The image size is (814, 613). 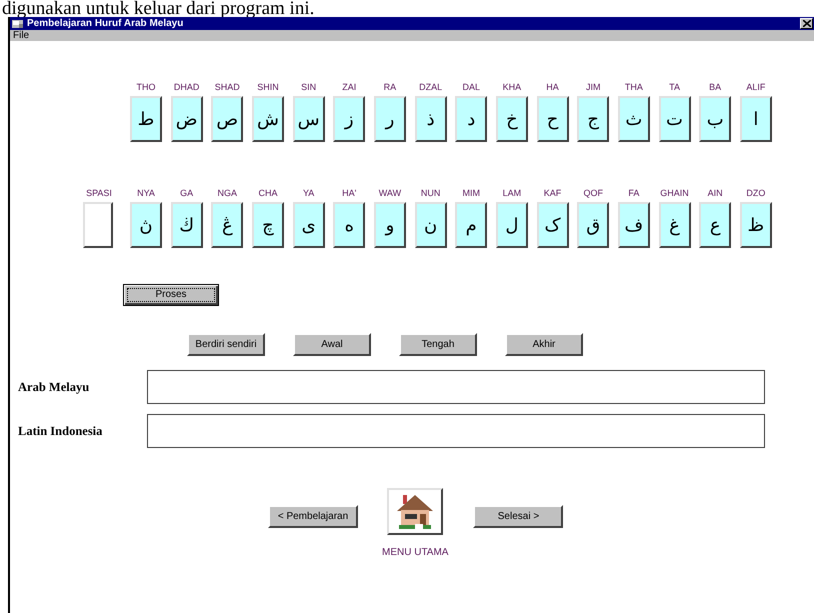 What do you see at coordinates (332, 344) in the screenshot?
I see `form-button: Awal` at bounding box center [332, 344].